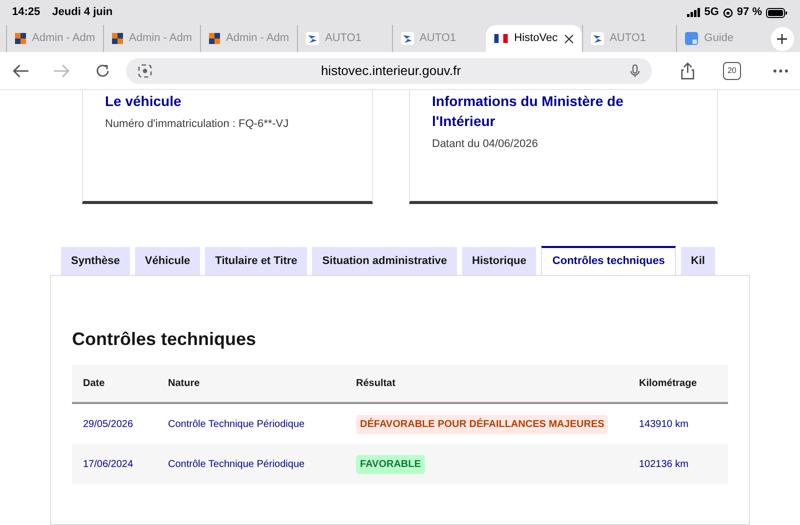 The image size is (800, 525). What do you see at coordinates (693, 12) in the screenshot?
I see `signal-icon` at bounding box center [693, 12].